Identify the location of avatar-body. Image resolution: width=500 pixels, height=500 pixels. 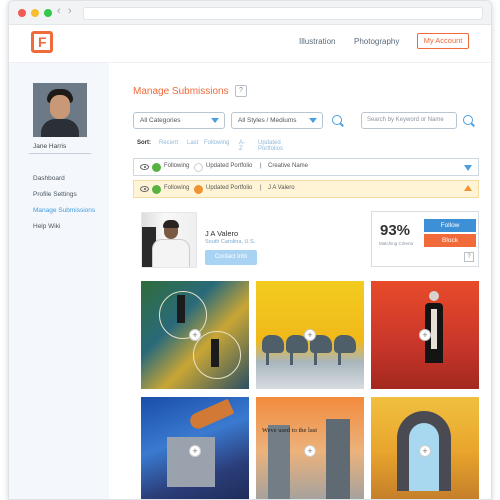
(60, 128).